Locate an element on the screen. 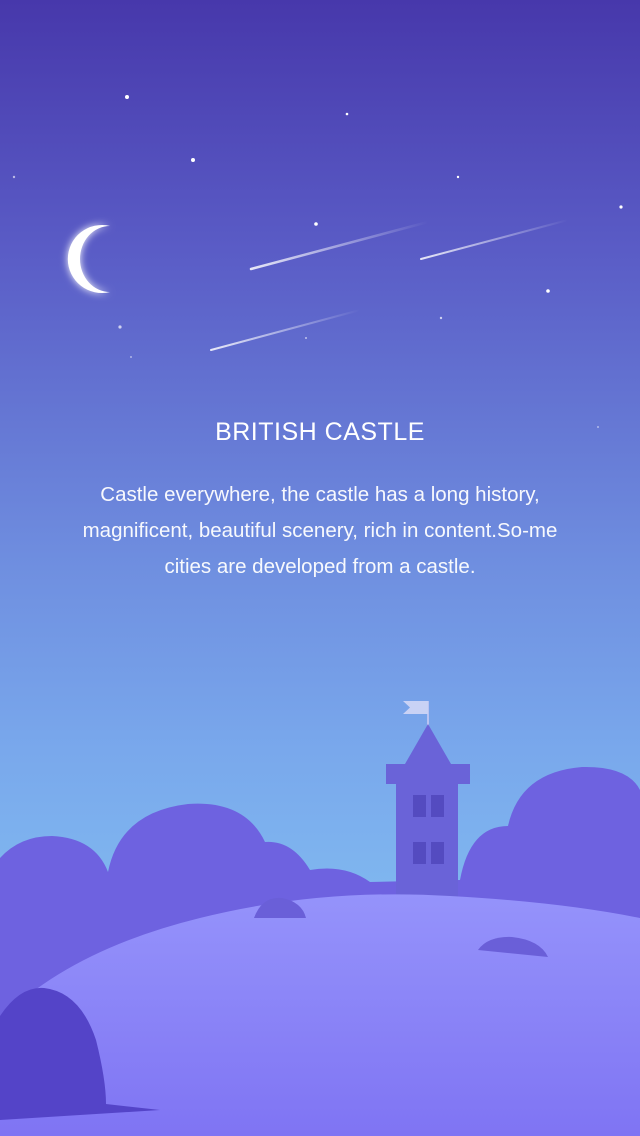 This screenshot has width=640, height=1136. castle-tower is located at coordinates (428, 808).